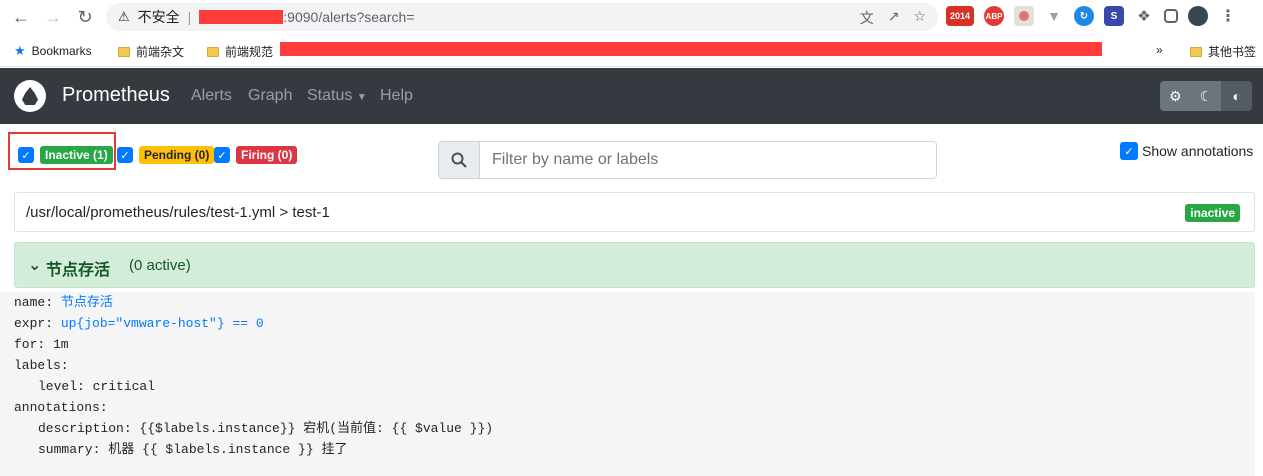  I want to click on rule-name-line: name: 节点存活, so click(63, 302).